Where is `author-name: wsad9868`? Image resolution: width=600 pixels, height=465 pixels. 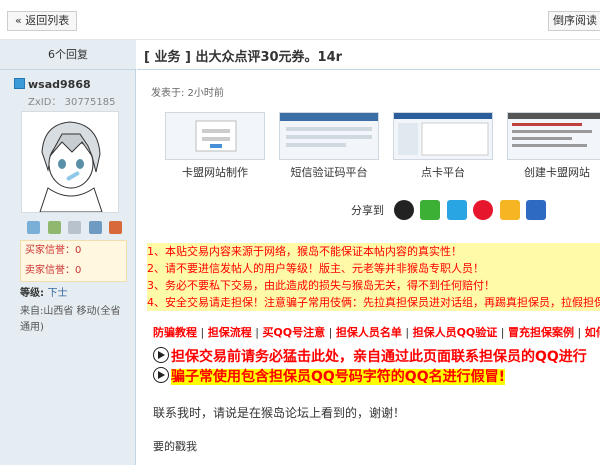
author-name: wsad9868 is located at coordinates (59, 84).